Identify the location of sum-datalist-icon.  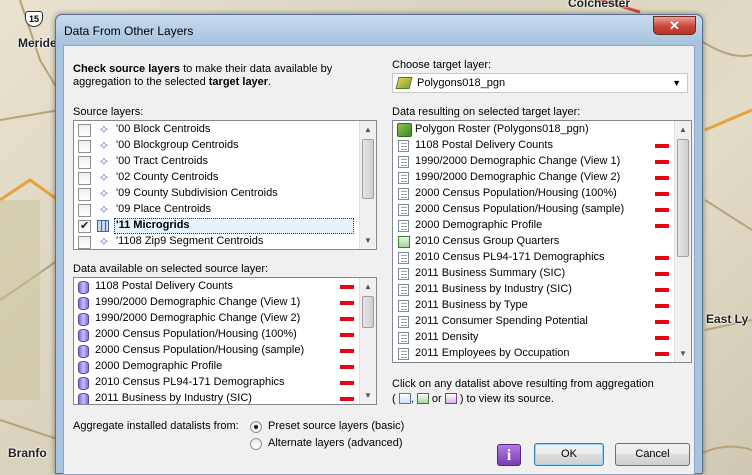
(450, 398).